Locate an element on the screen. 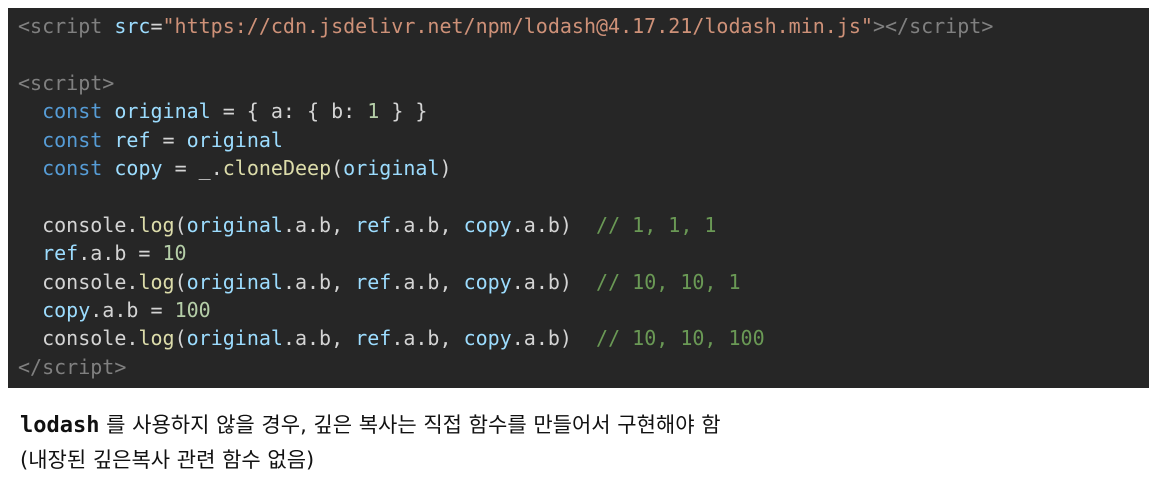 This screenshot has height=481, width=1153. comment: // 10, 10, 100 is located at coordinates (680, 338).